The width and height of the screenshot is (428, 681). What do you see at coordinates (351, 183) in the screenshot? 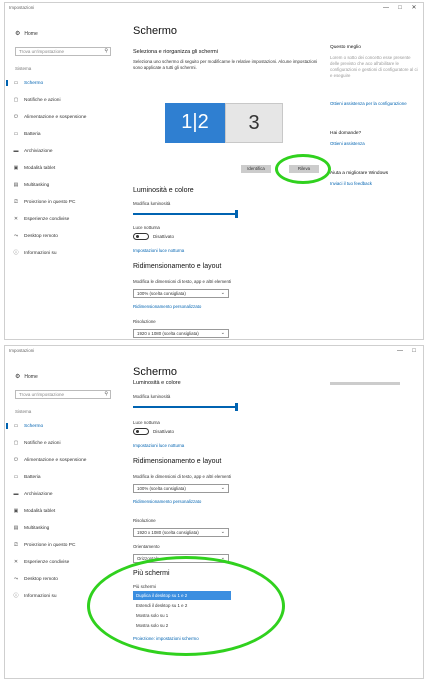
I see `feedback-link: Inviaci il tuo feedback` at bounding box center [351, 183].